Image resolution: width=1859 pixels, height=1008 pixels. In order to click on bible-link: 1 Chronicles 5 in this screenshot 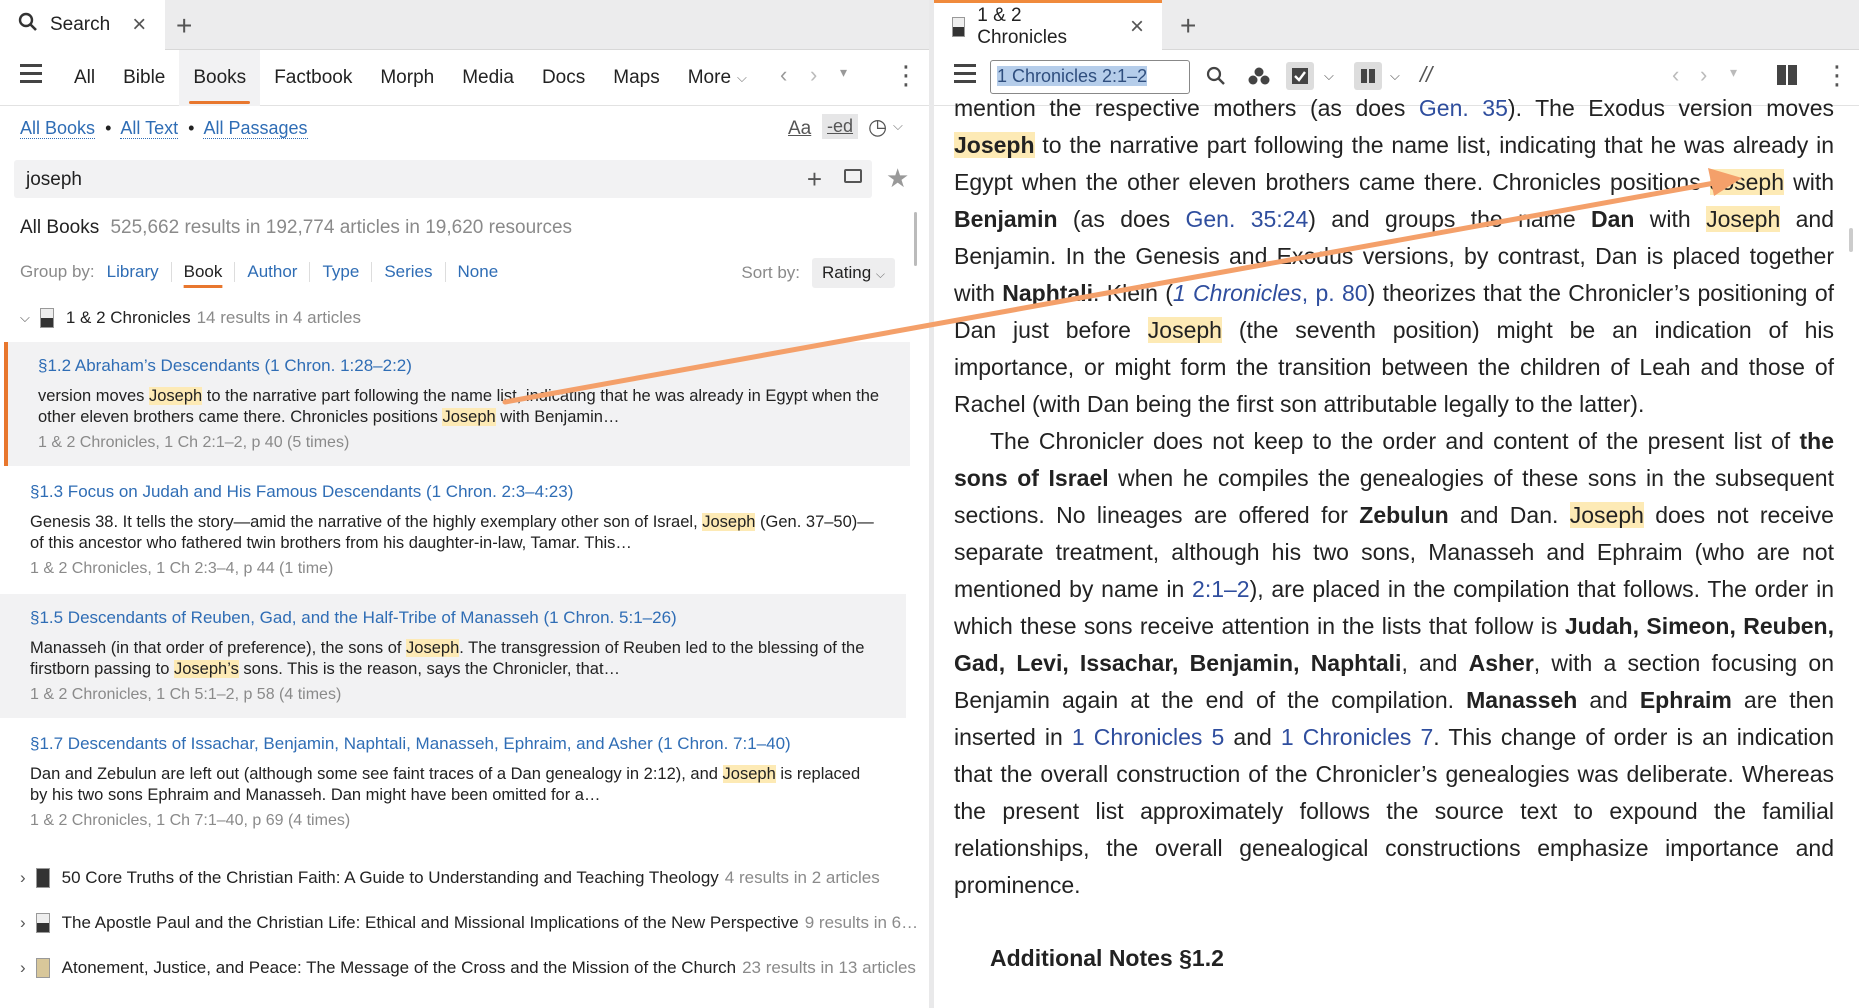, I will do `click(1148, 737)`.